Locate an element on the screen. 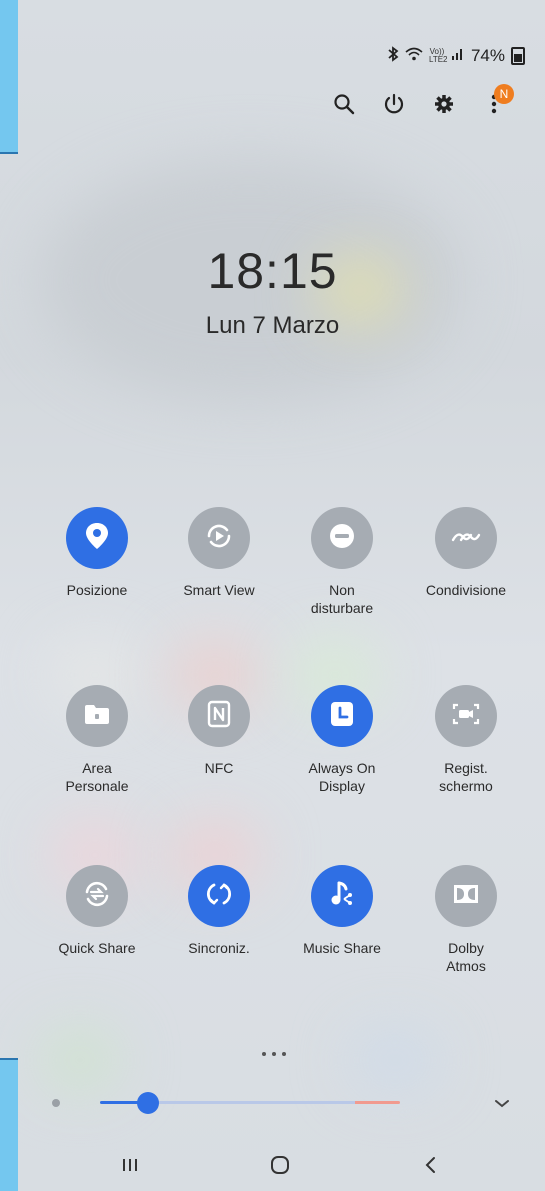  edge-overlay-top is located at coordinates (9, 77).